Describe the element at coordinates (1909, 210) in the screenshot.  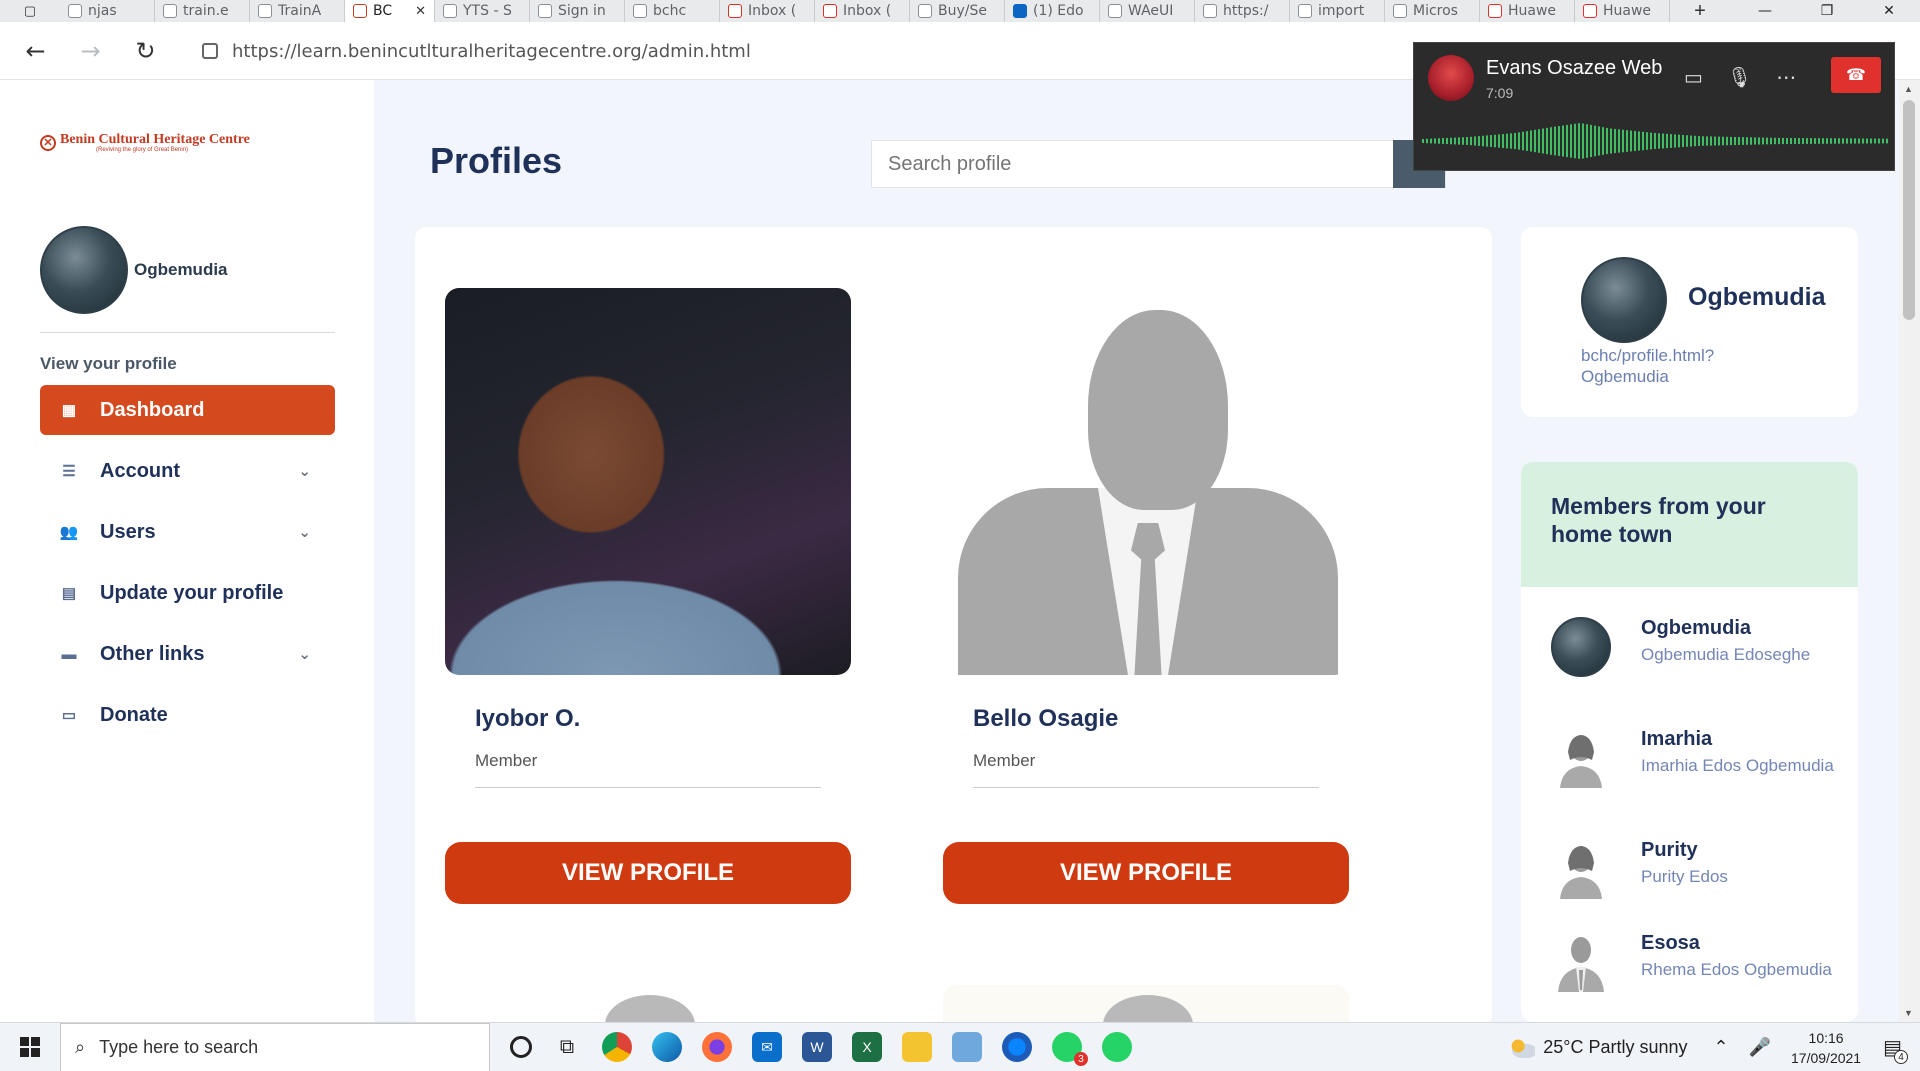
I see `scrollbar-thumb` at that location.